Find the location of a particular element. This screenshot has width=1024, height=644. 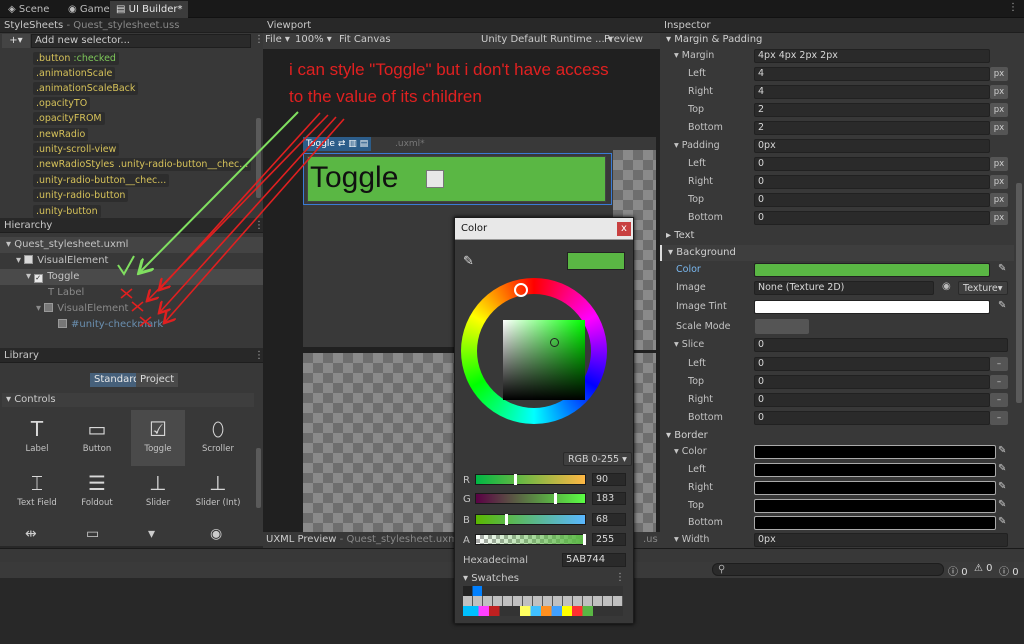

close-icon: x is located at coordinates (624, 229).